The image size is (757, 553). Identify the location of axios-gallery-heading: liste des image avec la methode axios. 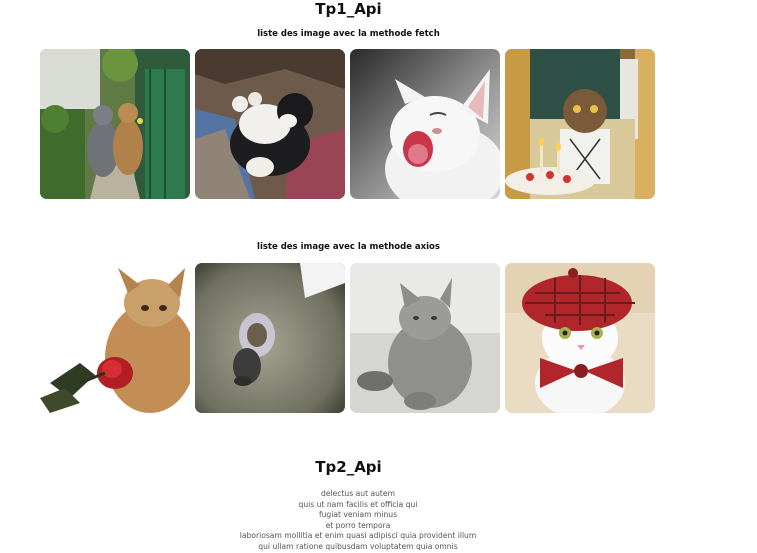
(348, 247).